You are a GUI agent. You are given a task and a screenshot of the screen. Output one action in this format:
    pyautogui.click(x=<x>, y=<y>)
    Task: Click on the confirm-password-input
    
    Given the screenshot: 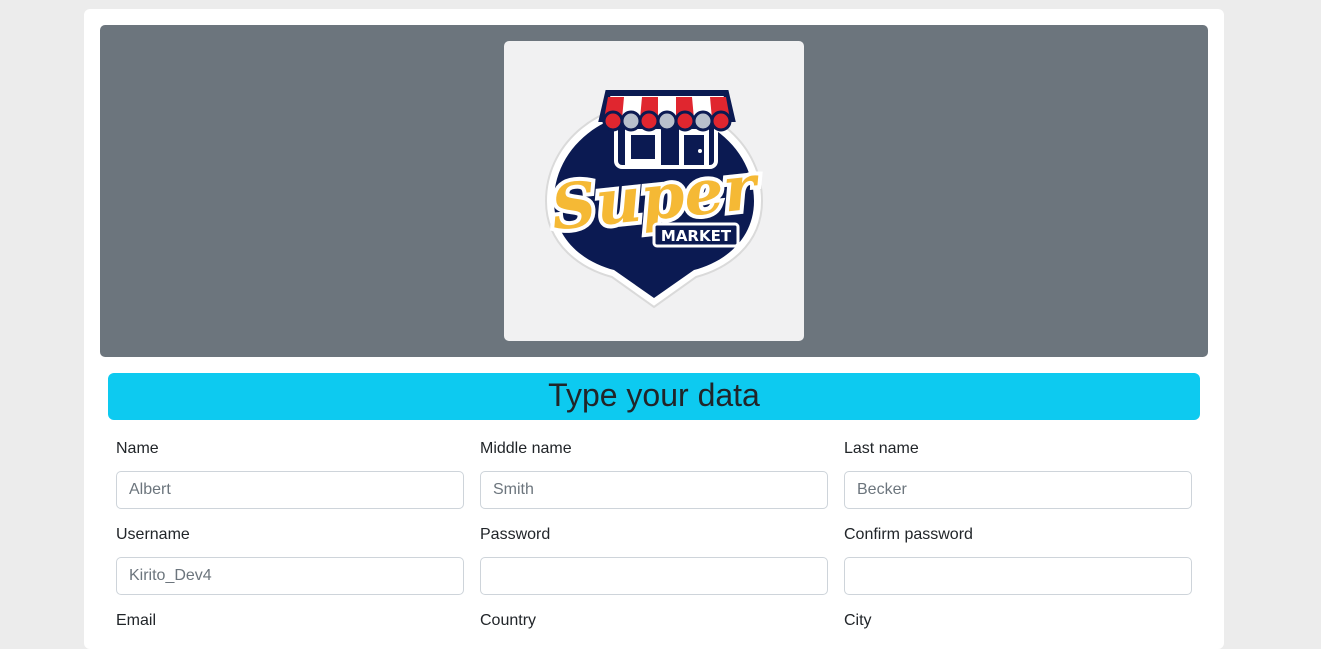 What is the action you would take?
    pyautogui.click(x=1018, y=576)
    